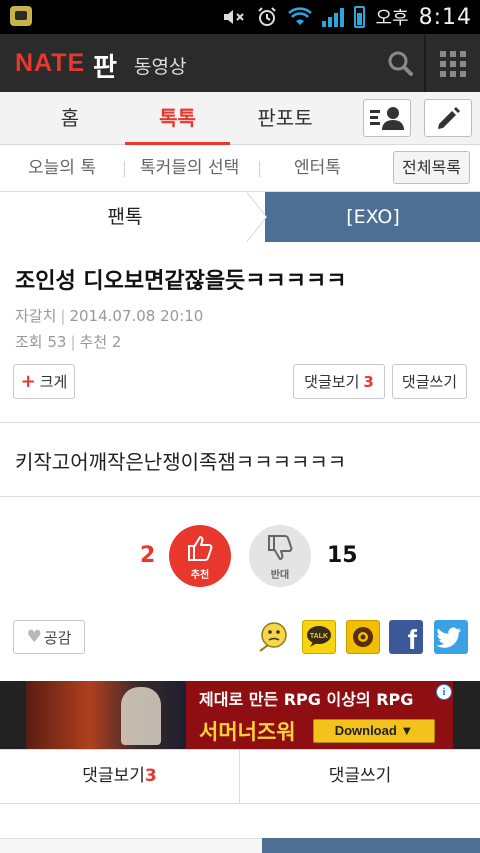 The width and height of the screenshot is (480, 853). Describe the element at coordinates (181, 281) in the screenshot. I see `post-title: 조인성 디오보면같잖을듯ㅋㅋㅋㅋㅋ` at that location.